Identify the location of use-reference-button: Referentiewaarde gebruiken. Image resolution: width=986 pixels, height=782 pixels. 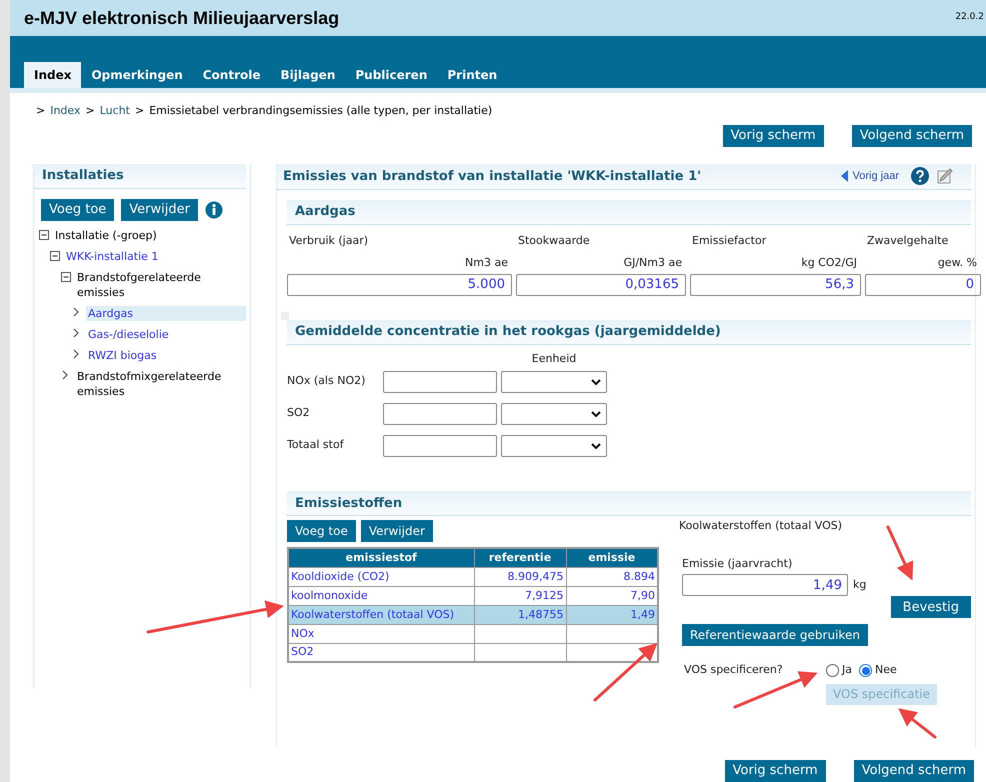
(775, 635).